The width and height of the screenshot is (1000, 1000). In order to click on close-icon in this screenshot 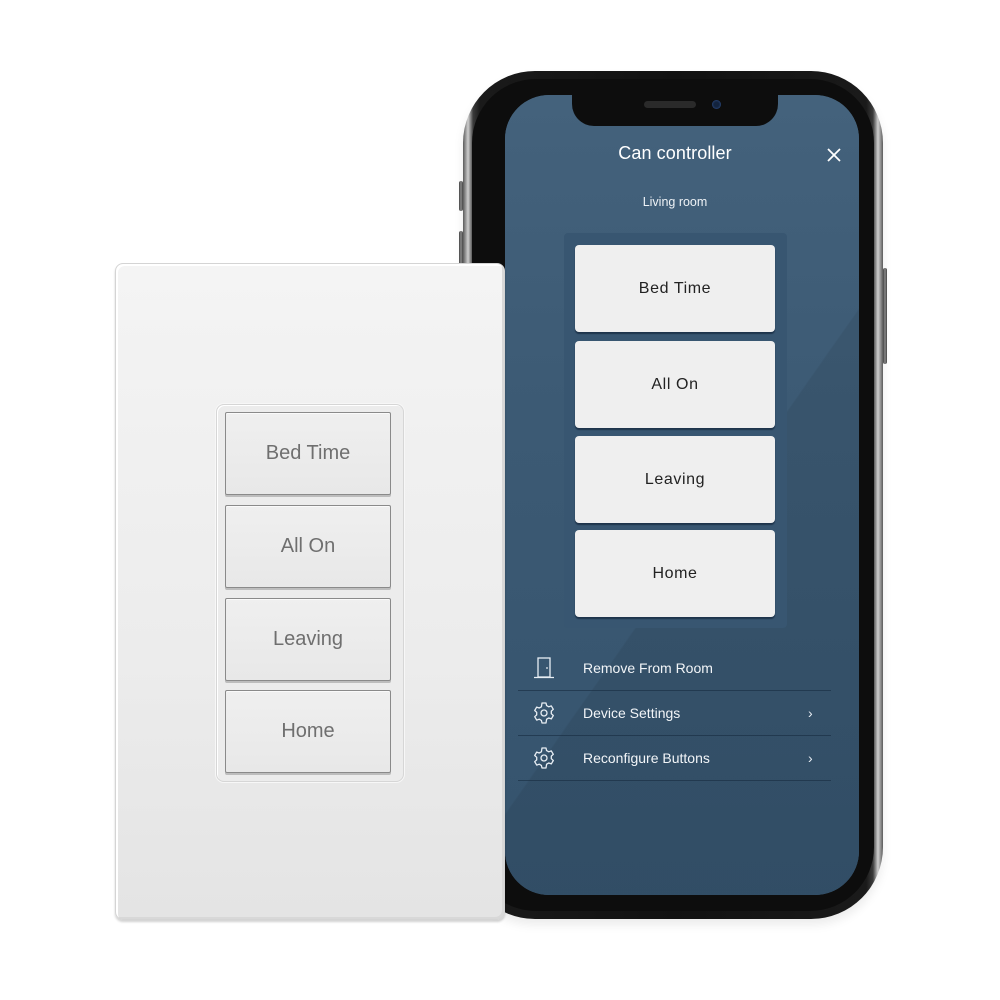, I will do `click(834, 155)`.